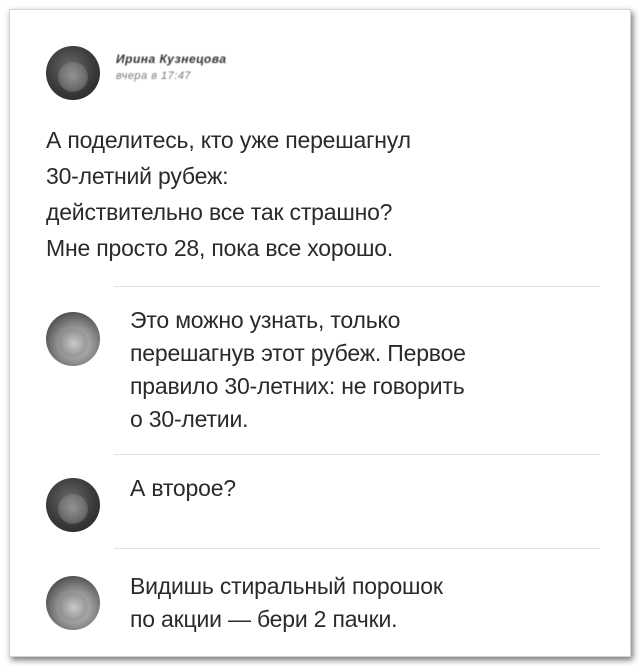 This screenshot has height=666, width=640. I want to click on post-timestamp: вчера в 17:47, so click(154, 76).